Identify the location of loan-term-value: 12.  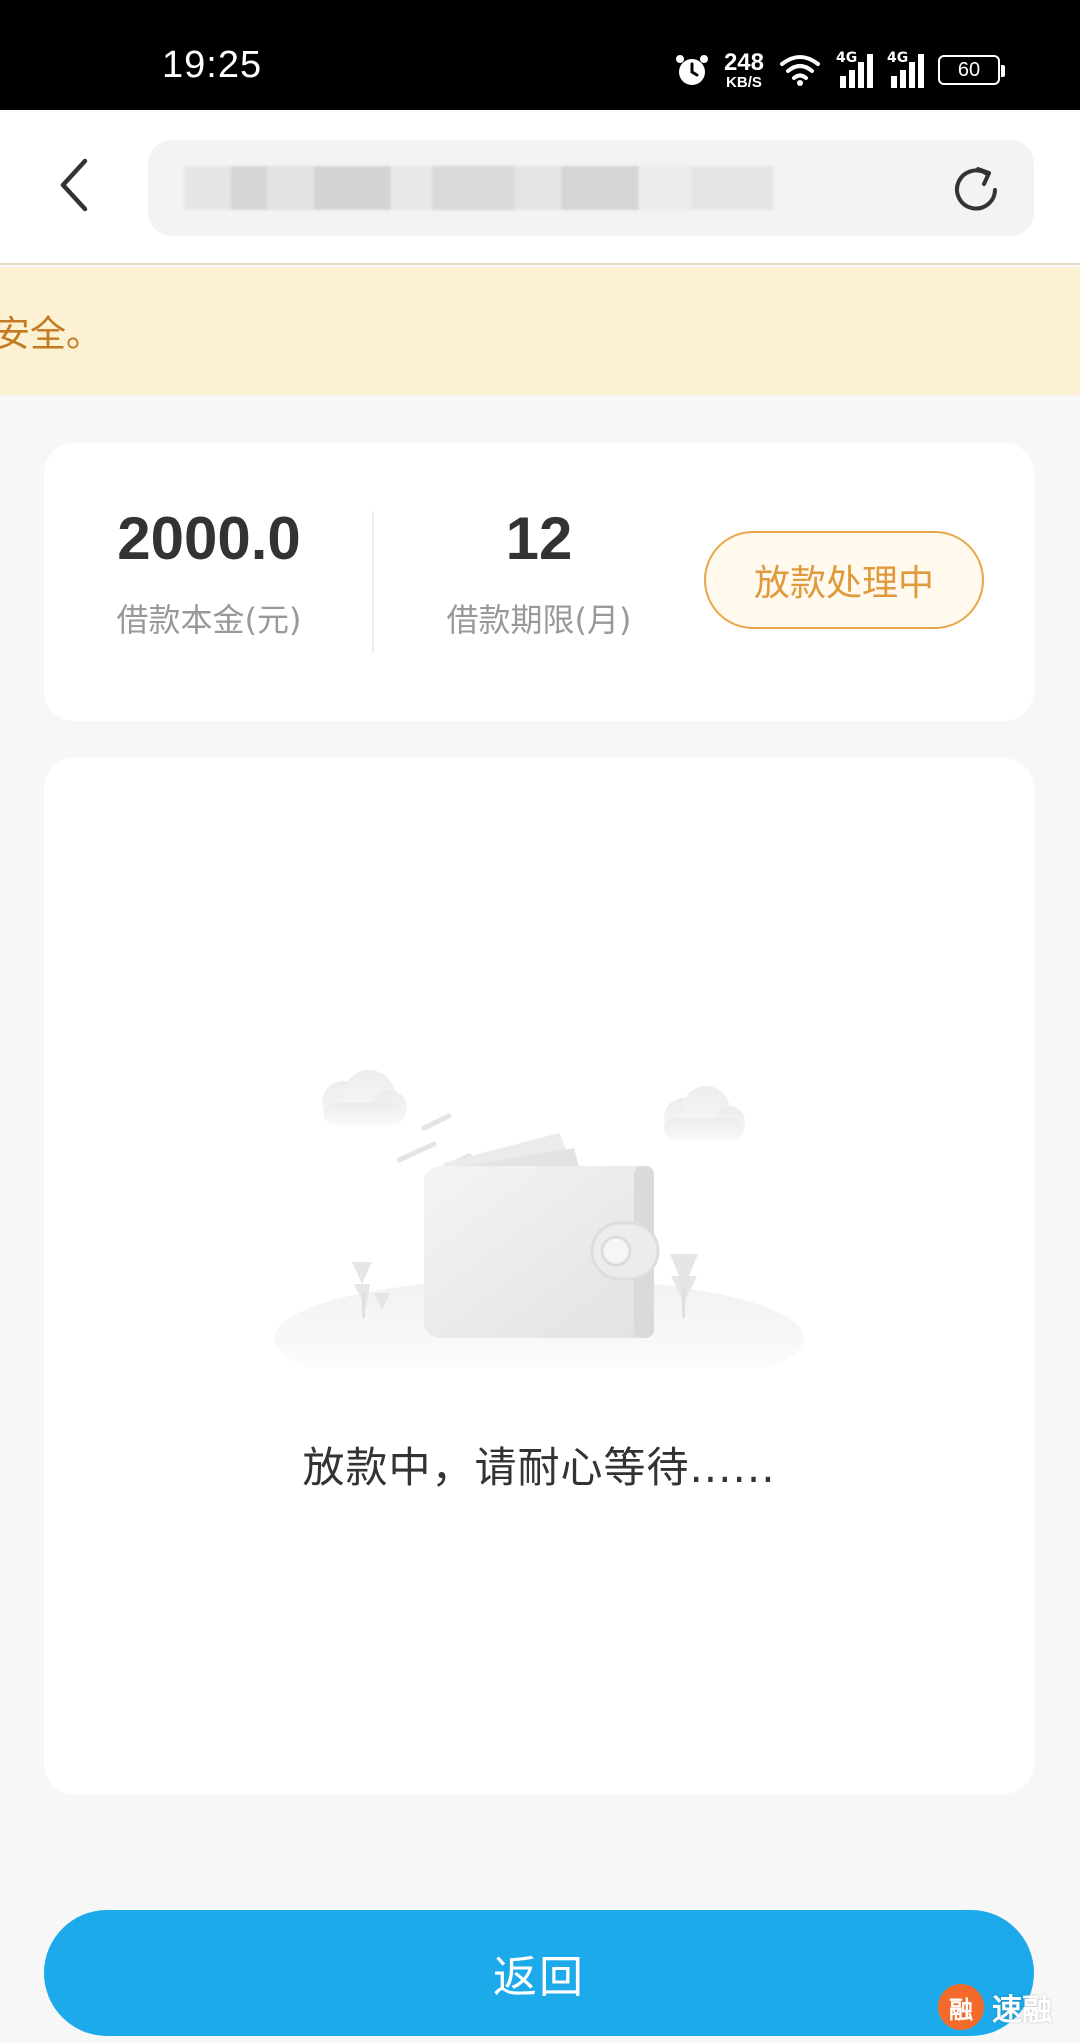
(539, 538).